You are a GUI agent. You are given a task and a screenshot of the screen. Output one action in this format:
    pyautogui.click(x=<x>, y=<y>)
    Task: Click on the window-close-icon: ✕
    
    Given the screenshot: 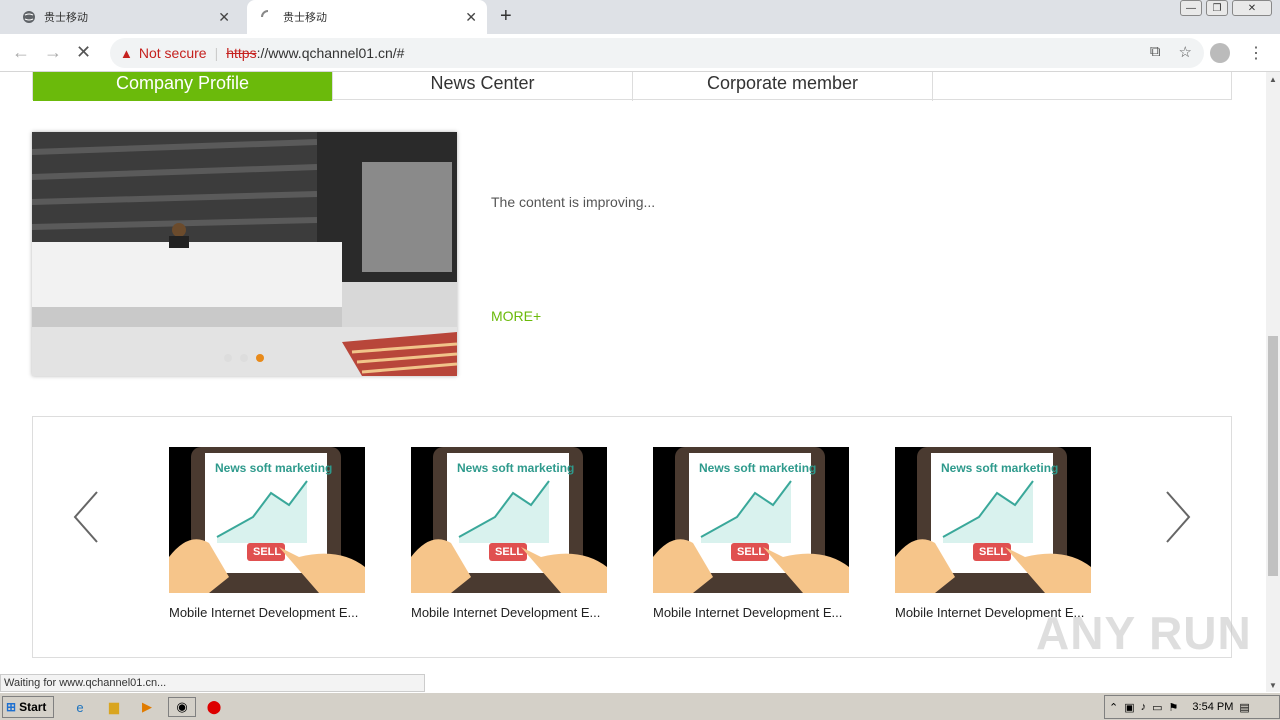 What is the action you would take?
    pyautogui.click(x=1252, y=8)
    